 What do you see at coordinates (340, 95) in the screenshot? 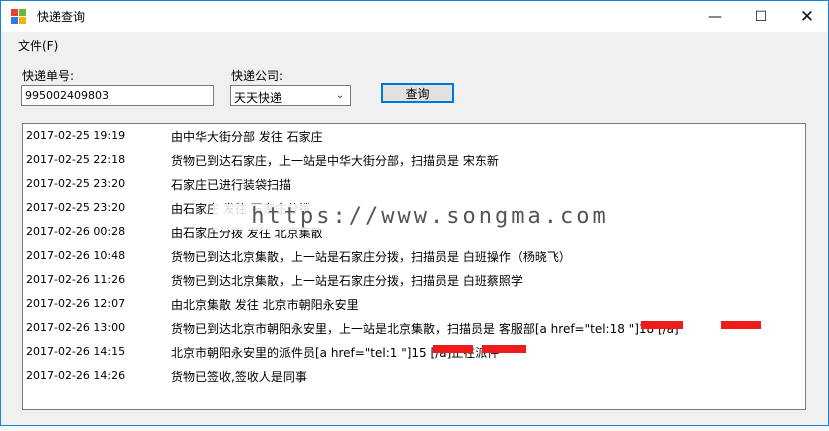
I see `chevron-down-icon: ⌄` at bounding box center [340, 95].